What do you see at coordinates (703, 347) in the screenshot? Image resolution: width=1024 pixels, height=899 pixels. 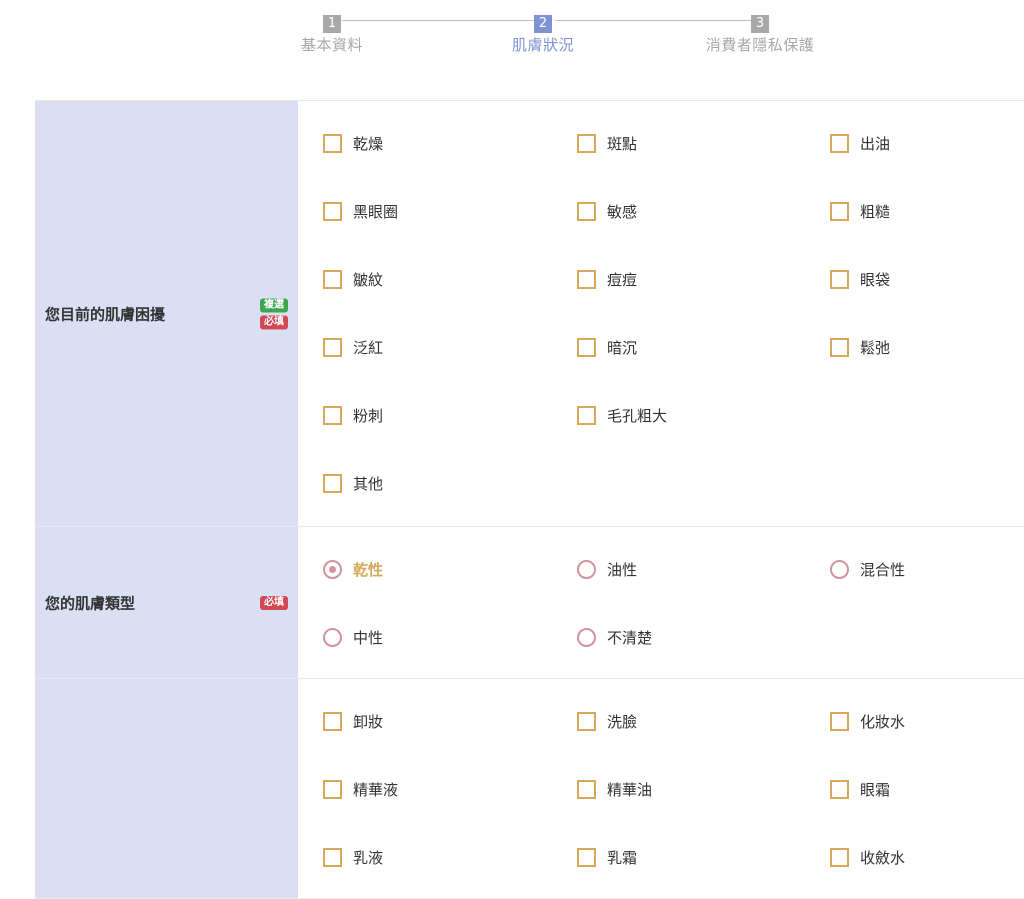 I see `checkbox-option: 暗沉` at bounding box center [703, 347].